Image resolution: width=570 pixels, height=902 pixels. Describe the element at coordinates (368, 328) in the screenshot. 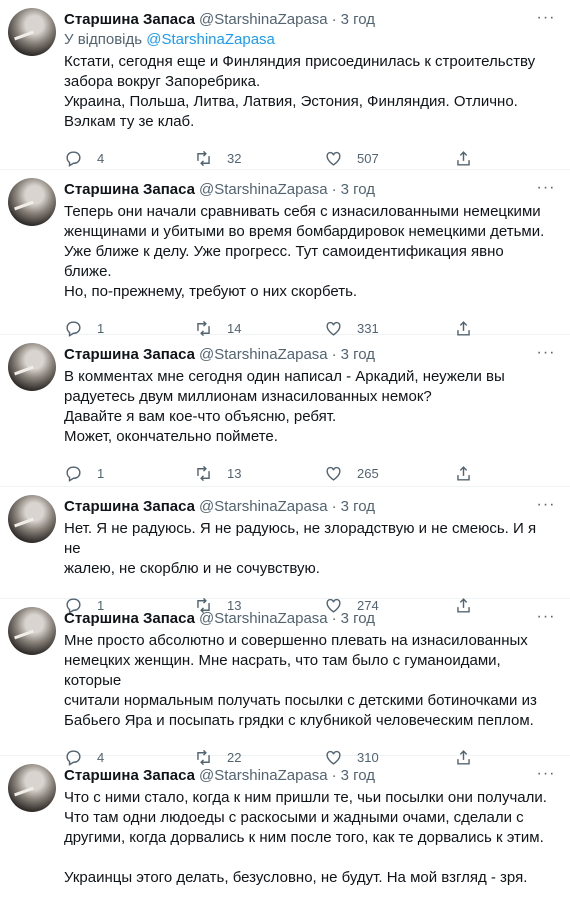

I see `like-count: 331` at that location.